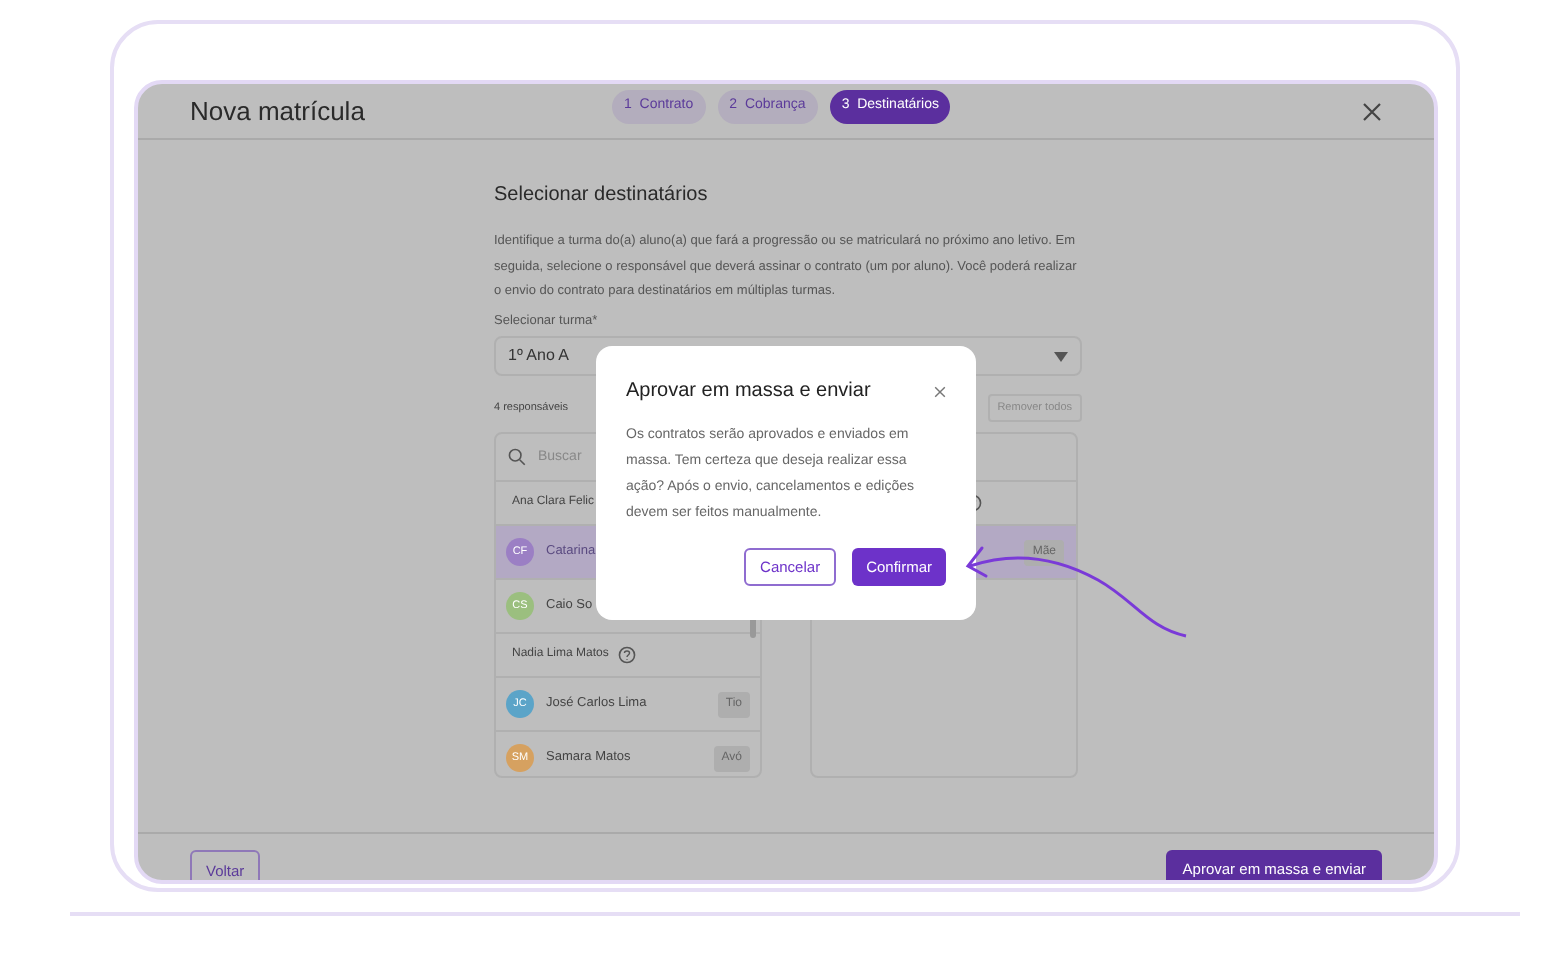 This screenshot has width=1546, height=974. What do you see at coordinates (627, 655) in the screenshot?
I see `help-icon` at bounding box center [627, 655].